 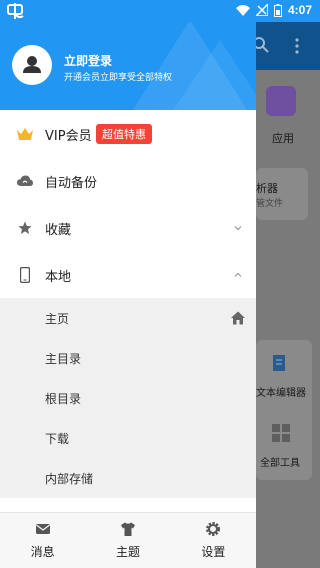 What do you see at coordinates (128, 228) in the screenshot?
I see `menu-item-favorites: 收藏` at bounding box center [128, 228].